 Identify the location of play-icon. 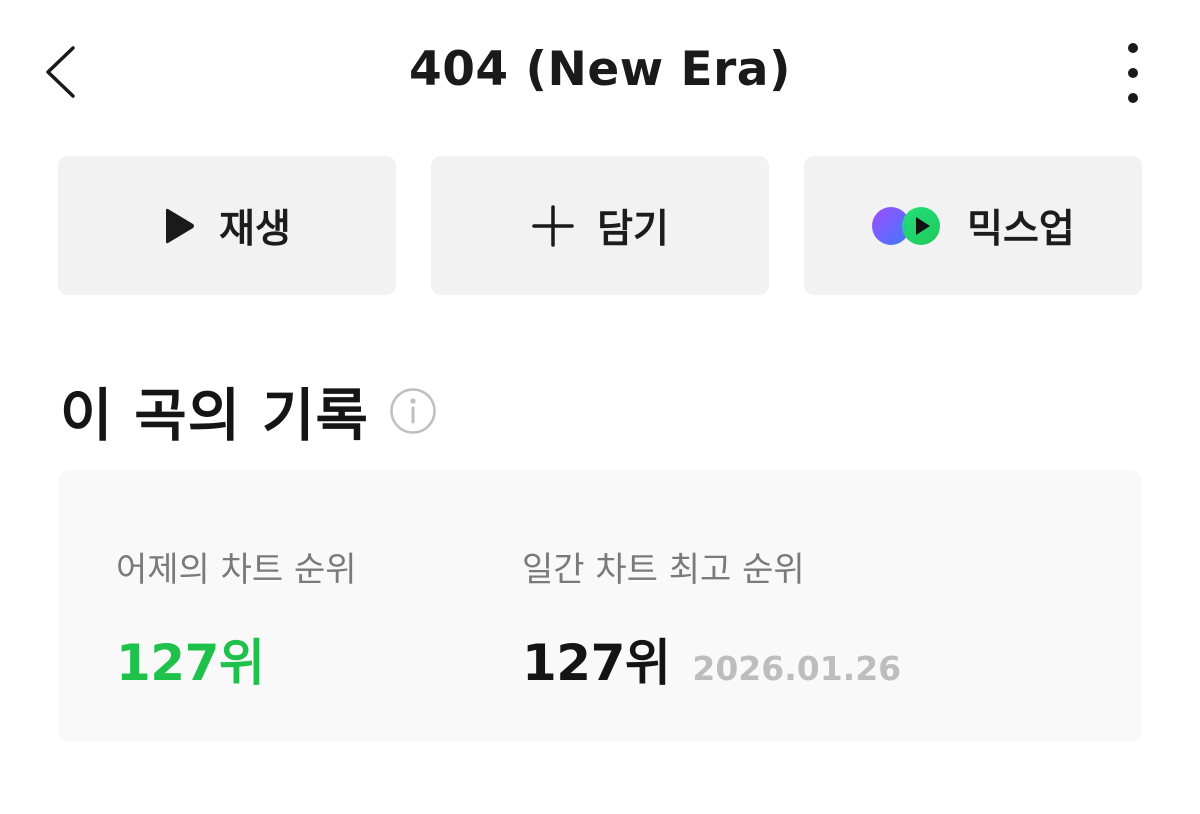
(180, 225).